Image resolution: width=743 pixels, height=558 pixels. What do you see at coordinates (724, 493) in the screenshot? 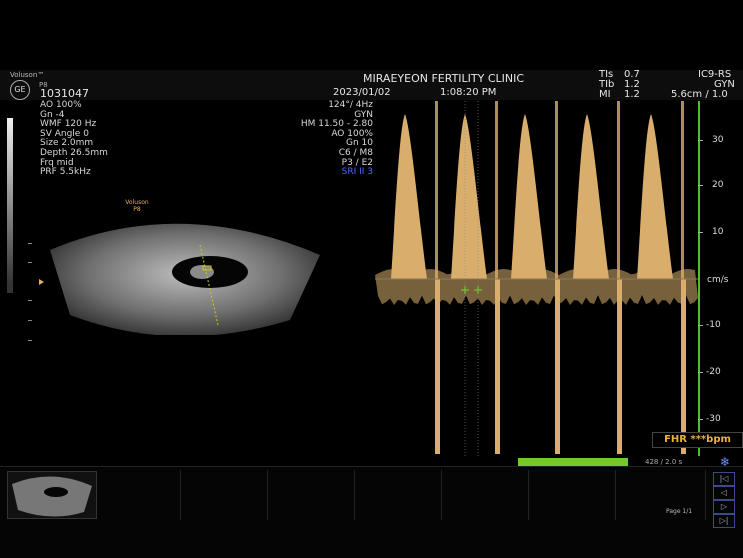
I see `prev-frame-button: ◁` at bounding box center [724, 493].